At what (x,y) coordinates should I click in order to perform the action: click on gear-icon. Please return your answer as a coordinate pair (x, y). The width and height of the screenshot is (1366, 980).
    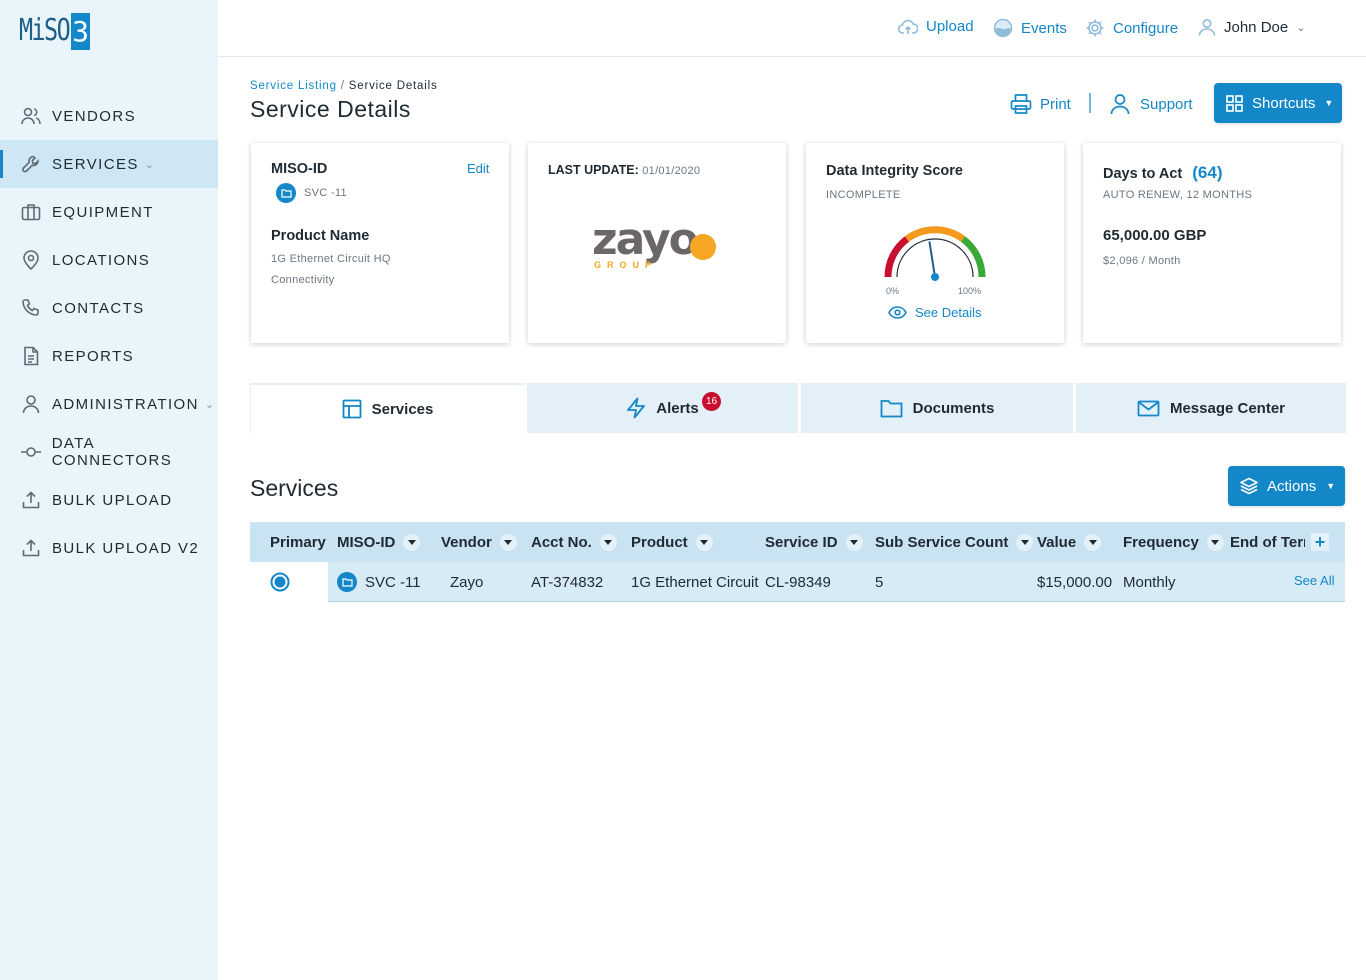
    Looking at the image, I should click on (1095, 28).